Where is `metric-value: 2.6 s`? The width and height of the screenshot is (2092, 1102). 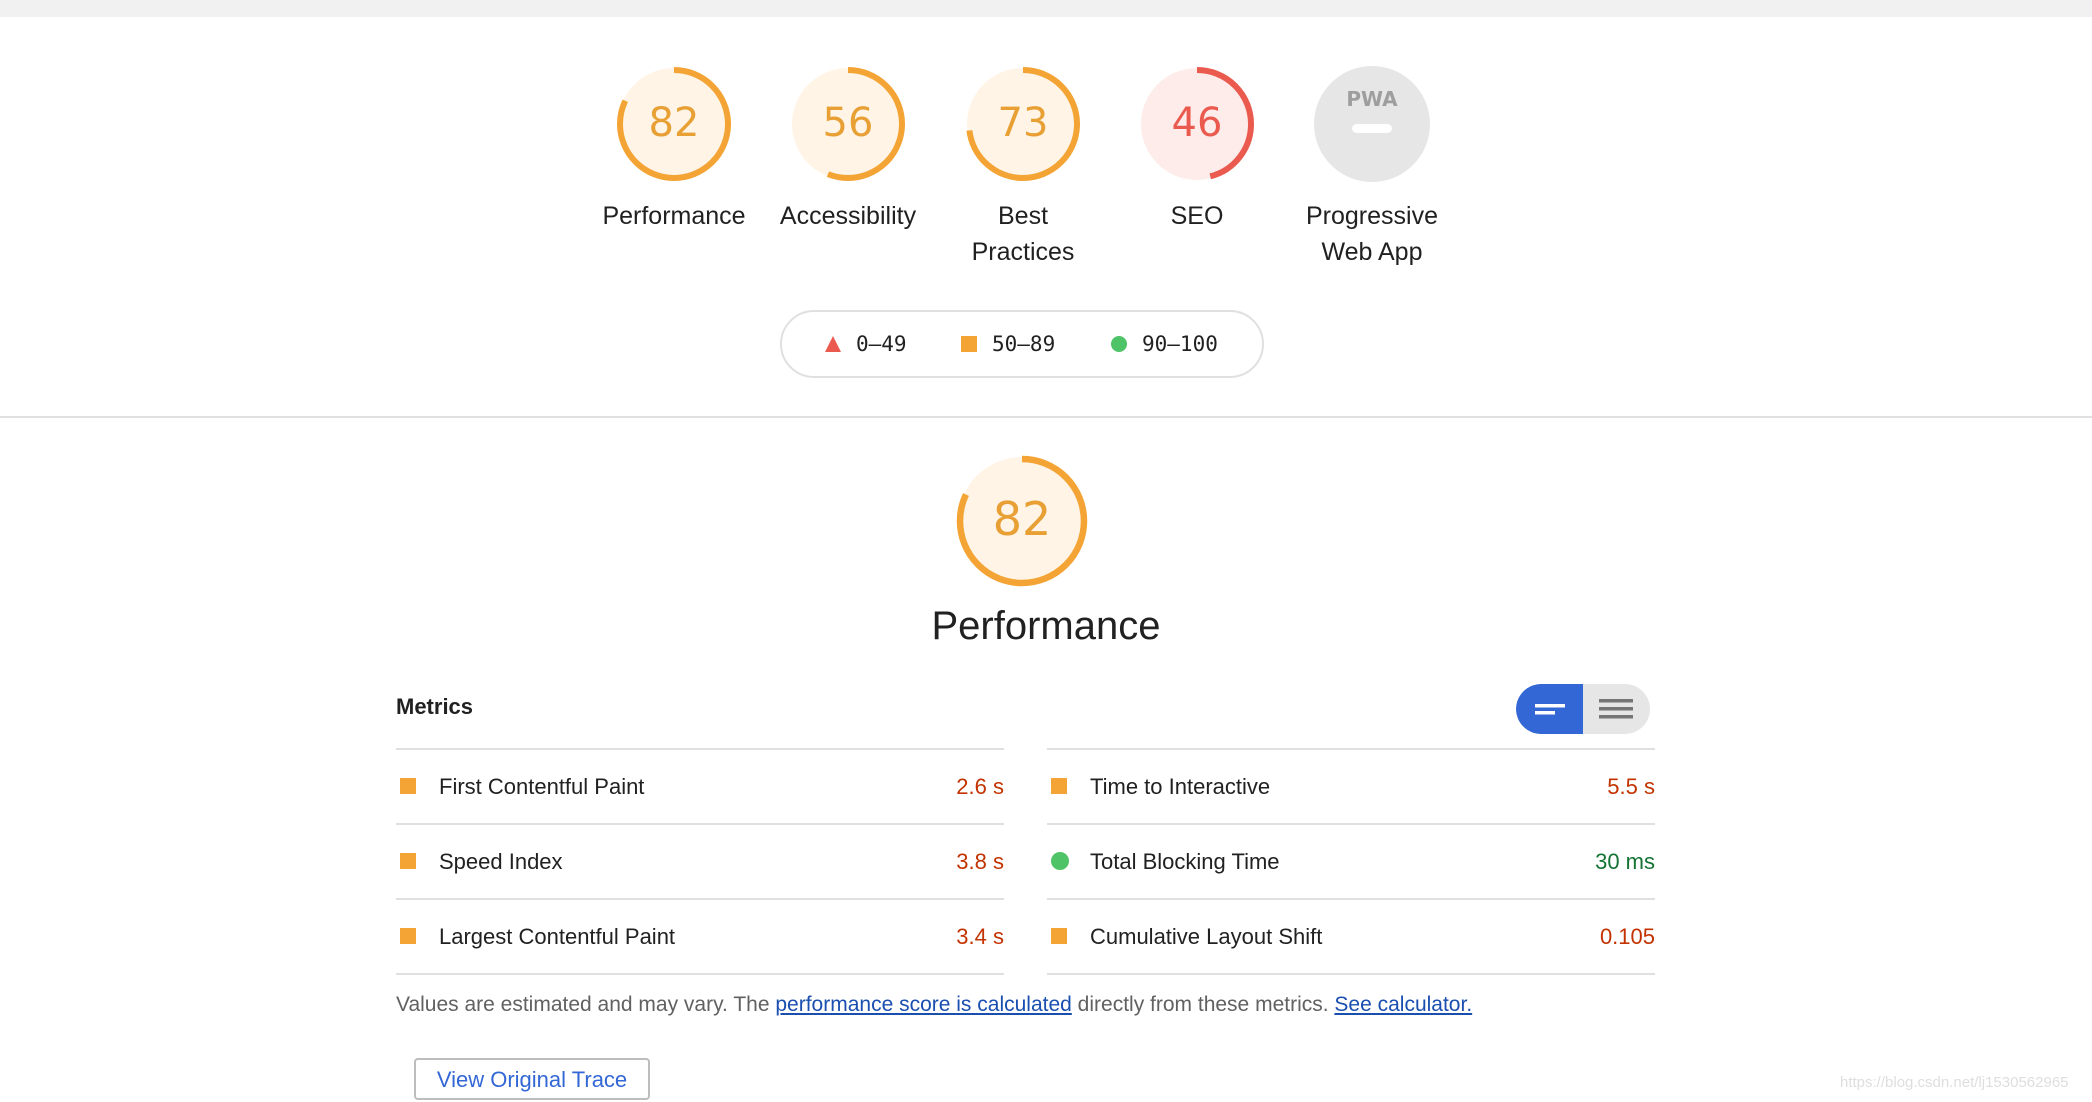 metric-value: 2.6 s is located at coordinates (980, 786).